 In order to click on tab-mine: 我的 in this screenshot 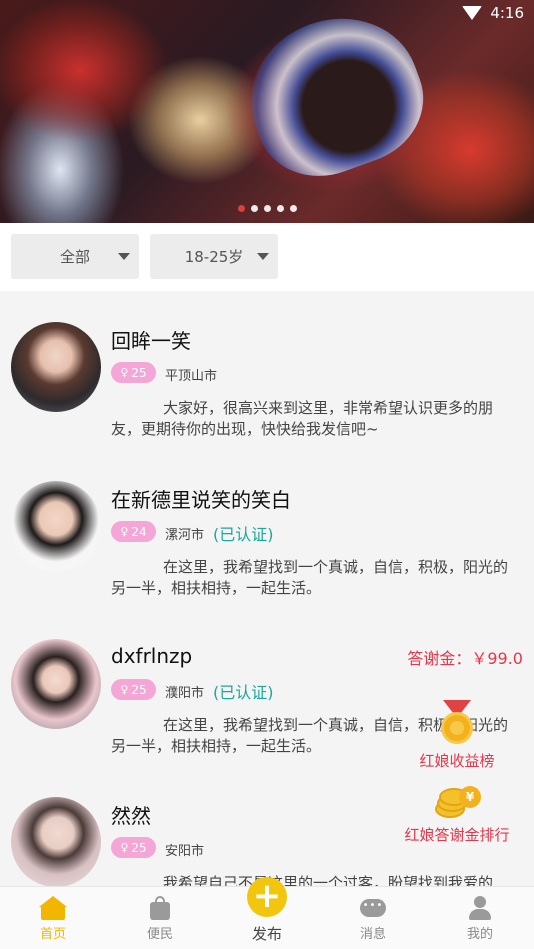, I will do `click(480, 918)`.